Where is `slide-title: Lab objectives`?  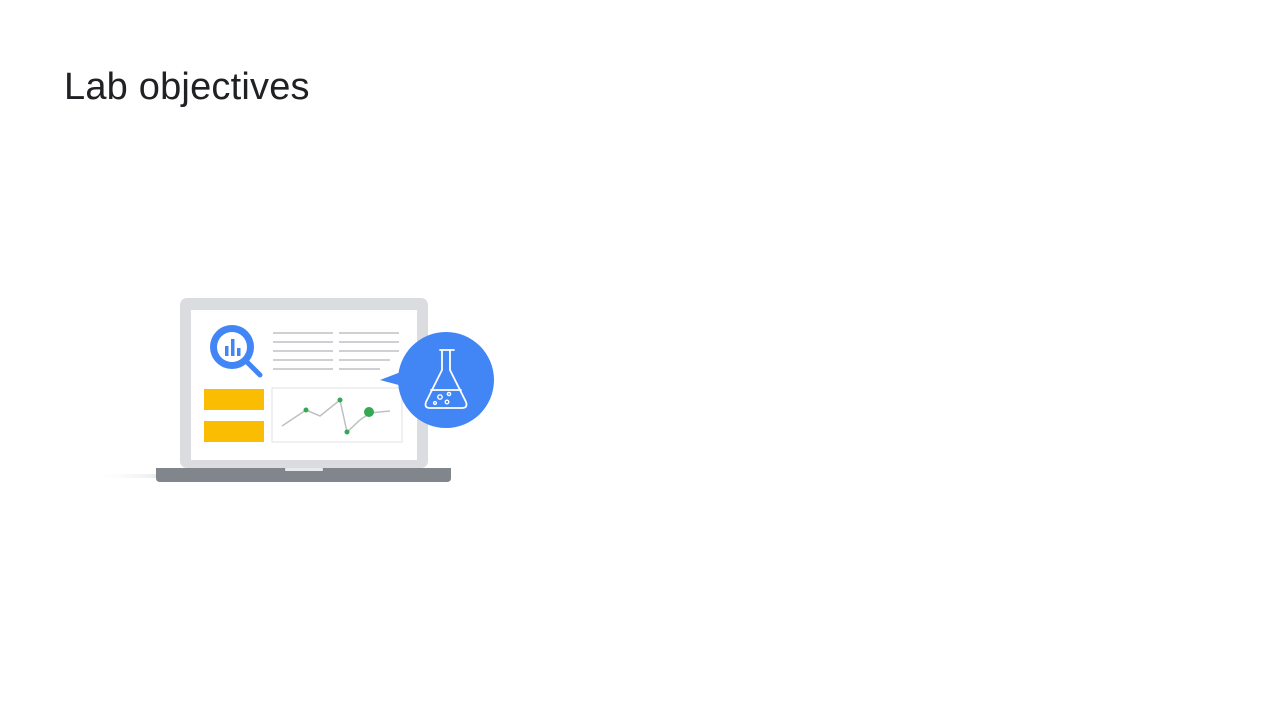
slide-title: Lab objectives is located at coordinates (187, 87).